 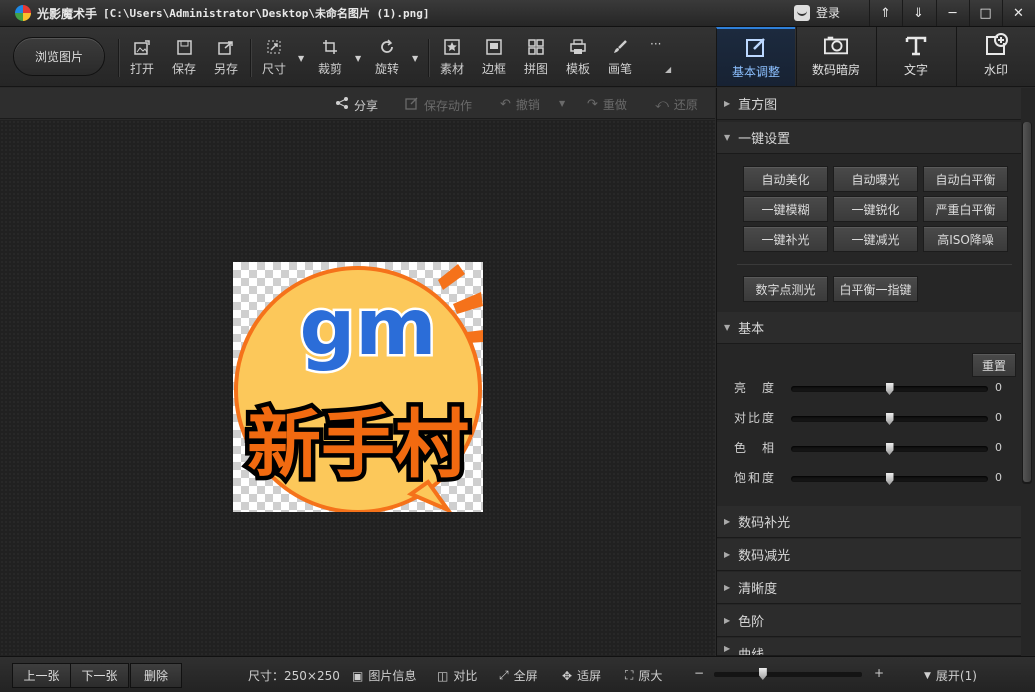 What do you see at coordinates (918, 13) in the screenshot?
I see `menu-button: ⇓` at bounding box center [918, 13].